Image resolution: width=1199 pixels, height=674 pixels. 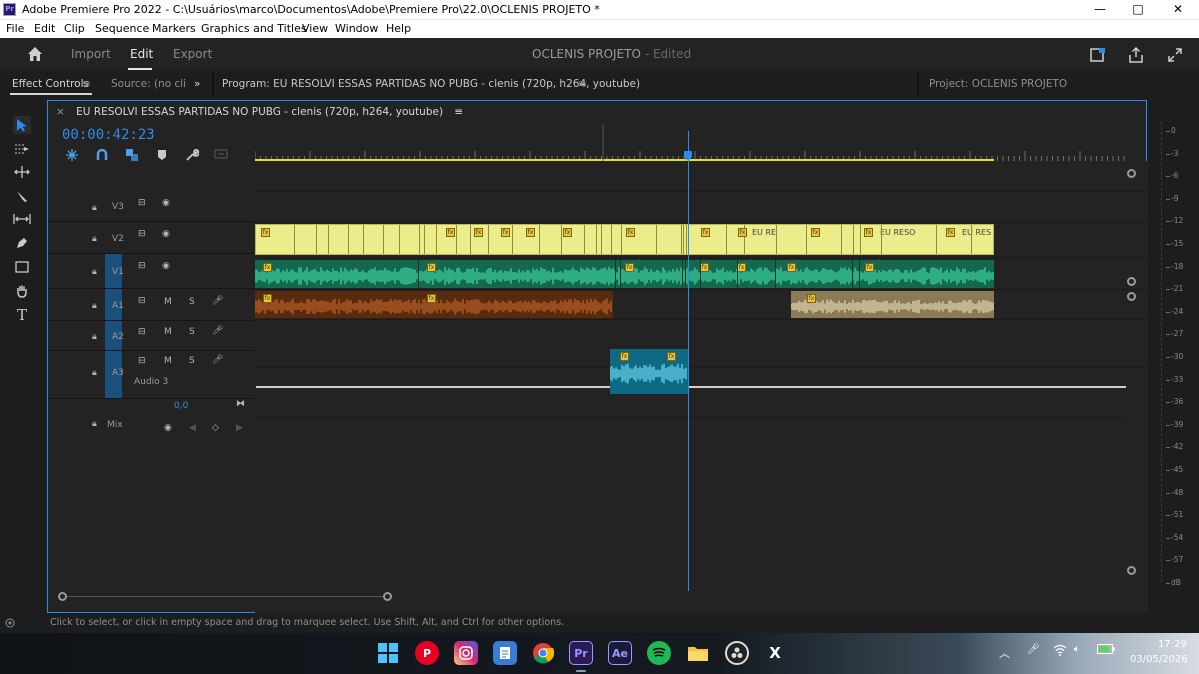 I want to click on menu-edit: Edit, so click(x=44, y=28).